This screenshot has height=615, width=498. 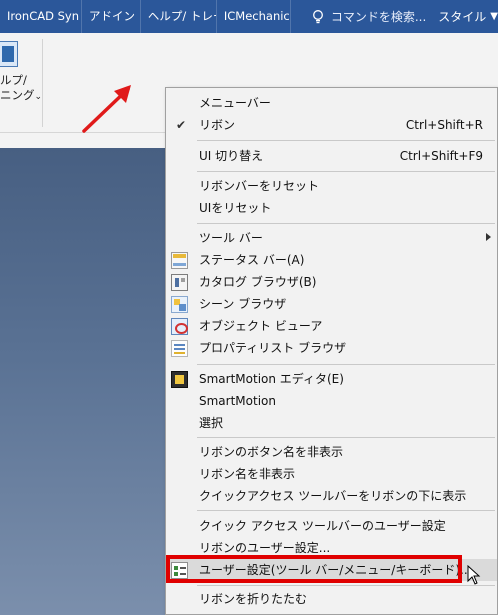 What do you see at coordinates (331, 238) in the screenshot?
I see `menu-item-toolbars: ツール バー` at bounding box center [331, 238].